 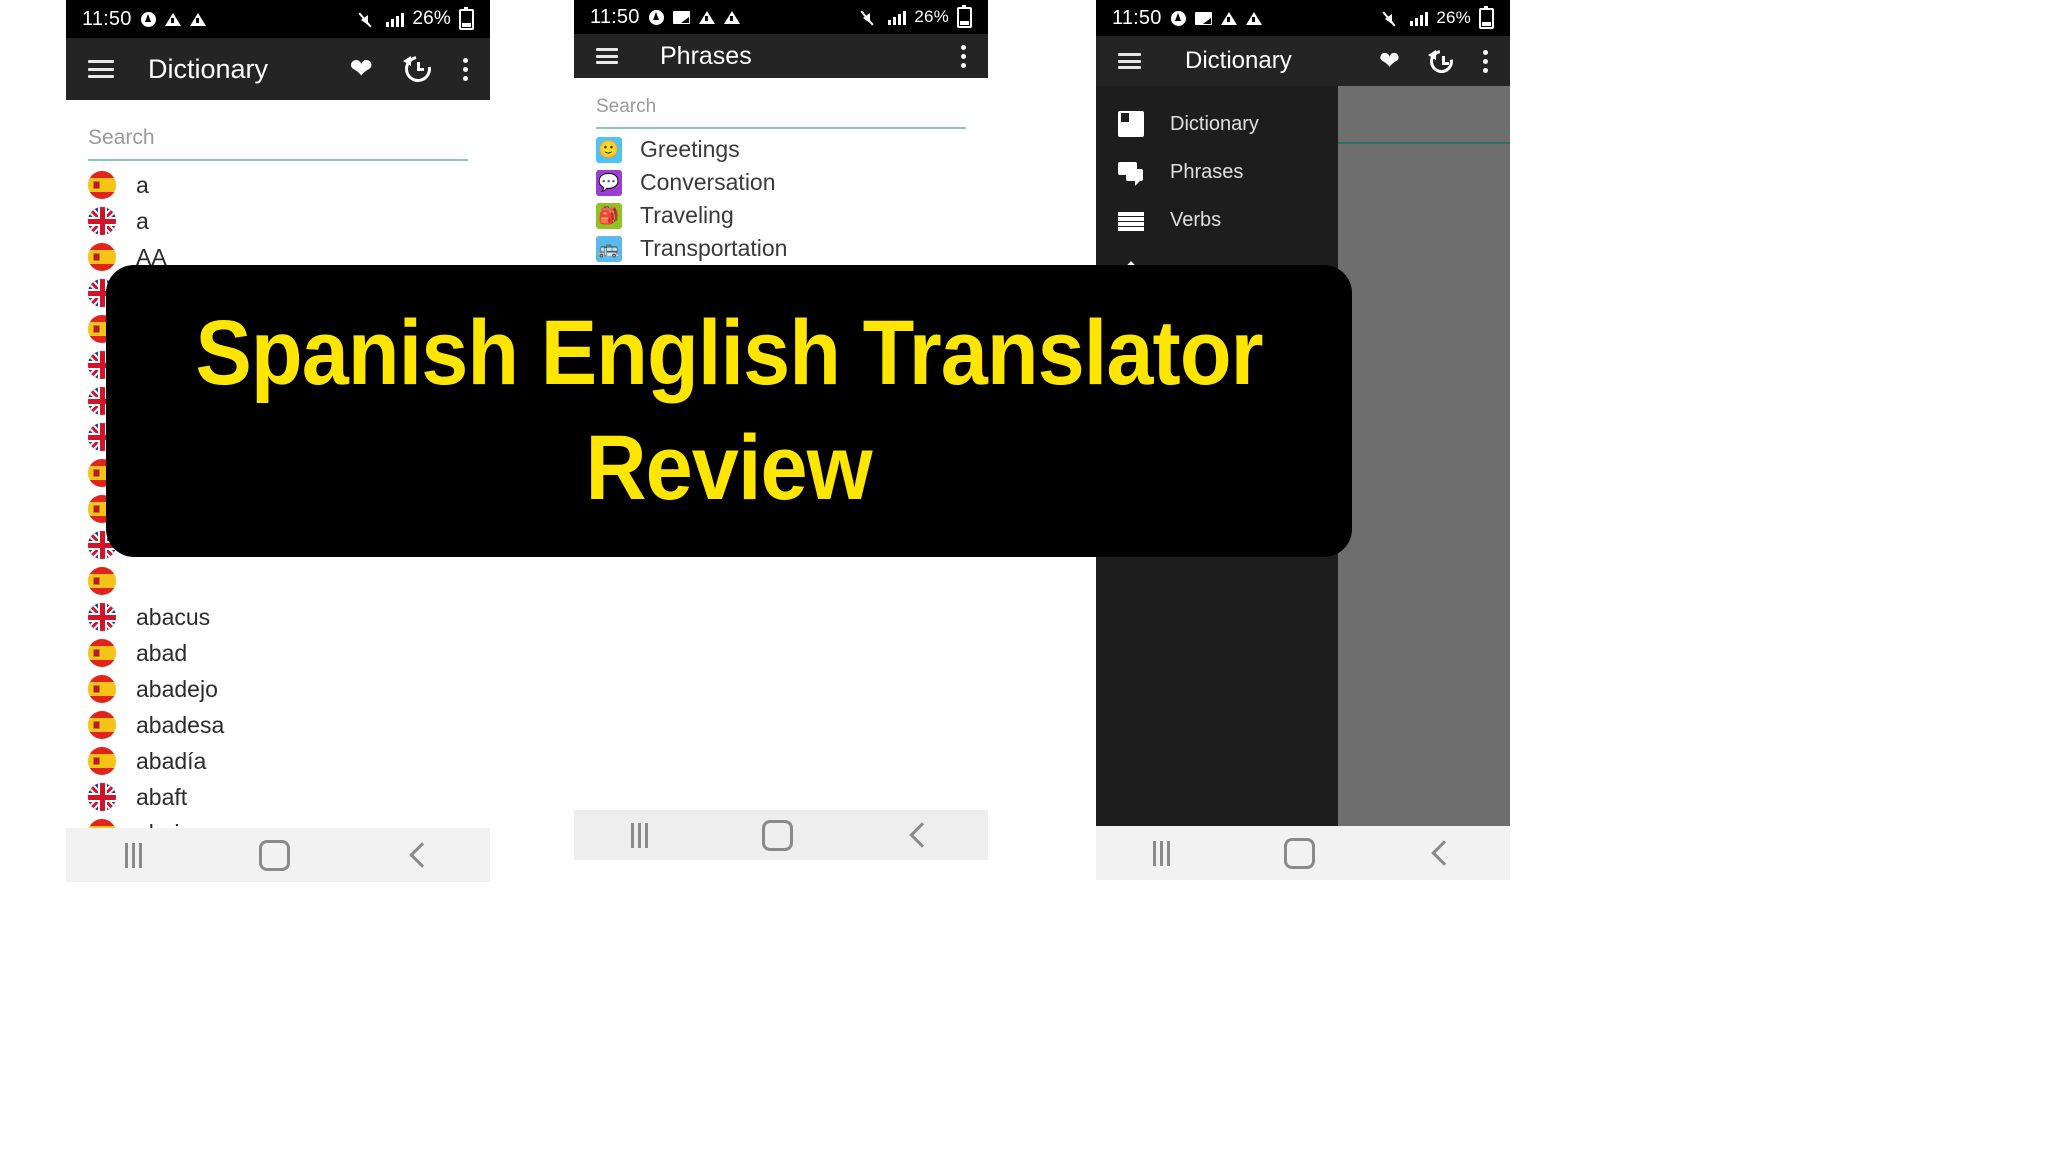 I want to click on phrase-category-label: Conversation, so click(x=708, y=182).